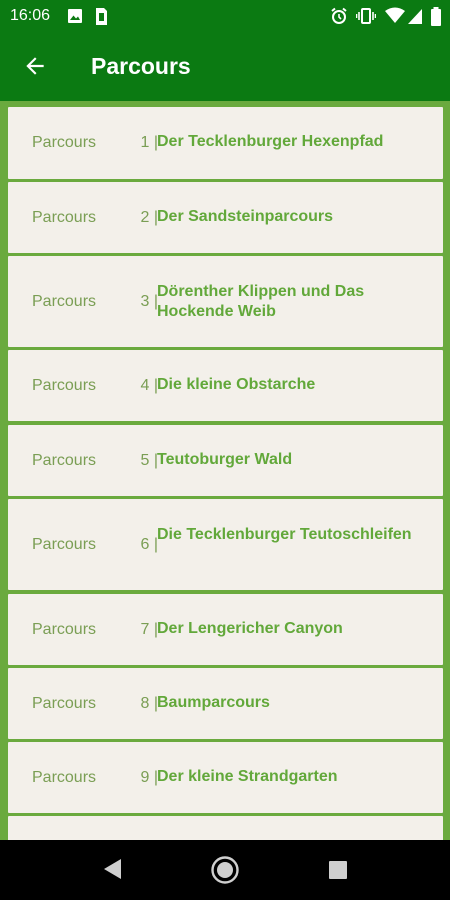 The height and width of the screenshot is (900, 450). Describe the element at coordinates (213, 702) in the screenshot. I see `parcours-name: Baumparcours` at that location.